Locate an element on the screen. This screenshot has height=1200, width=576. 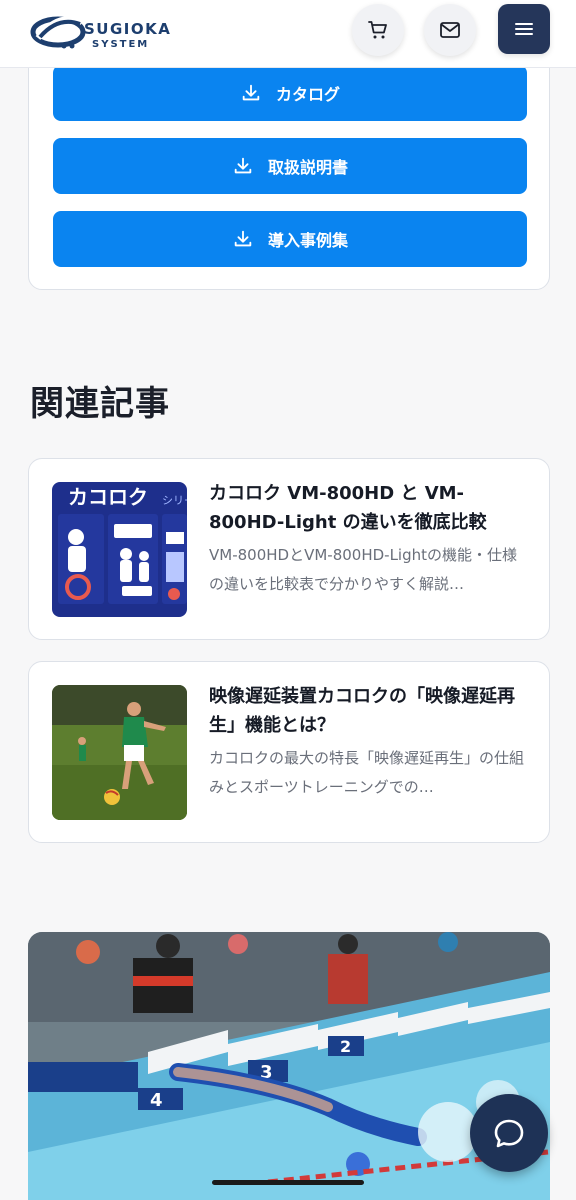
menu-button is located at coordinates (524, 29).